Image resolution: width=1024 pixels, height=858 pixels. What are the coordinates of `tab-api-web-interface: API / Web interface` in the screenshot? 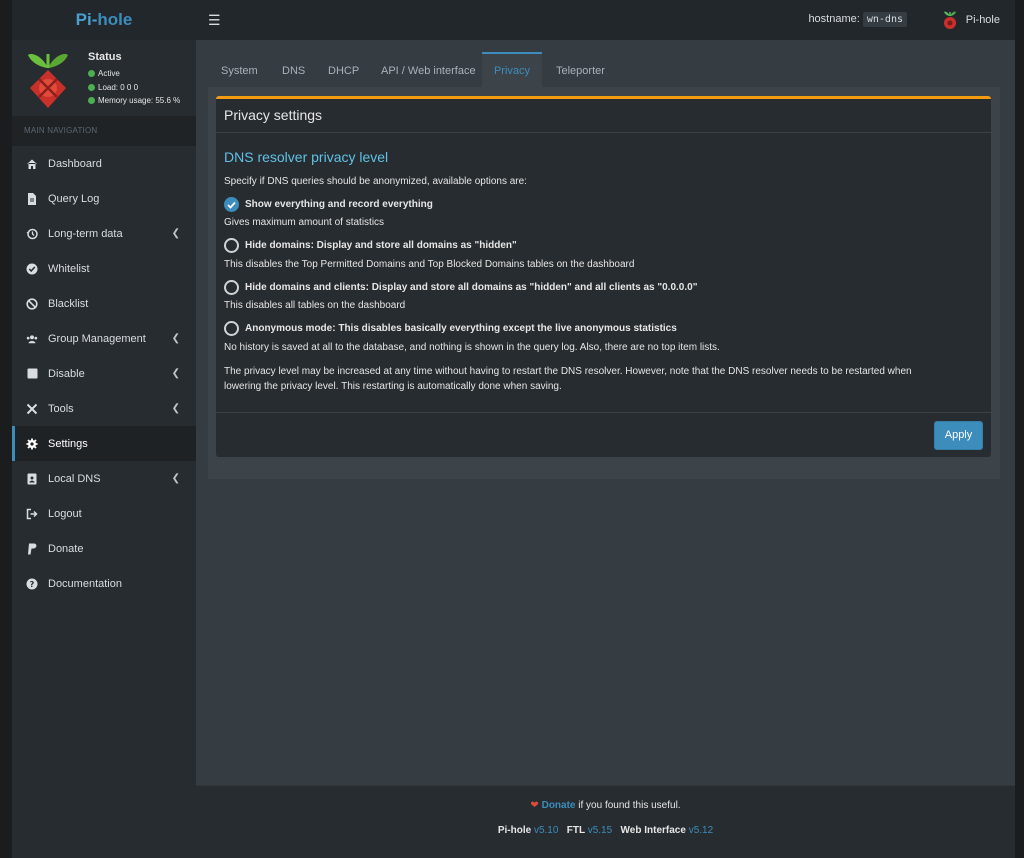 It's located at (428, 69).